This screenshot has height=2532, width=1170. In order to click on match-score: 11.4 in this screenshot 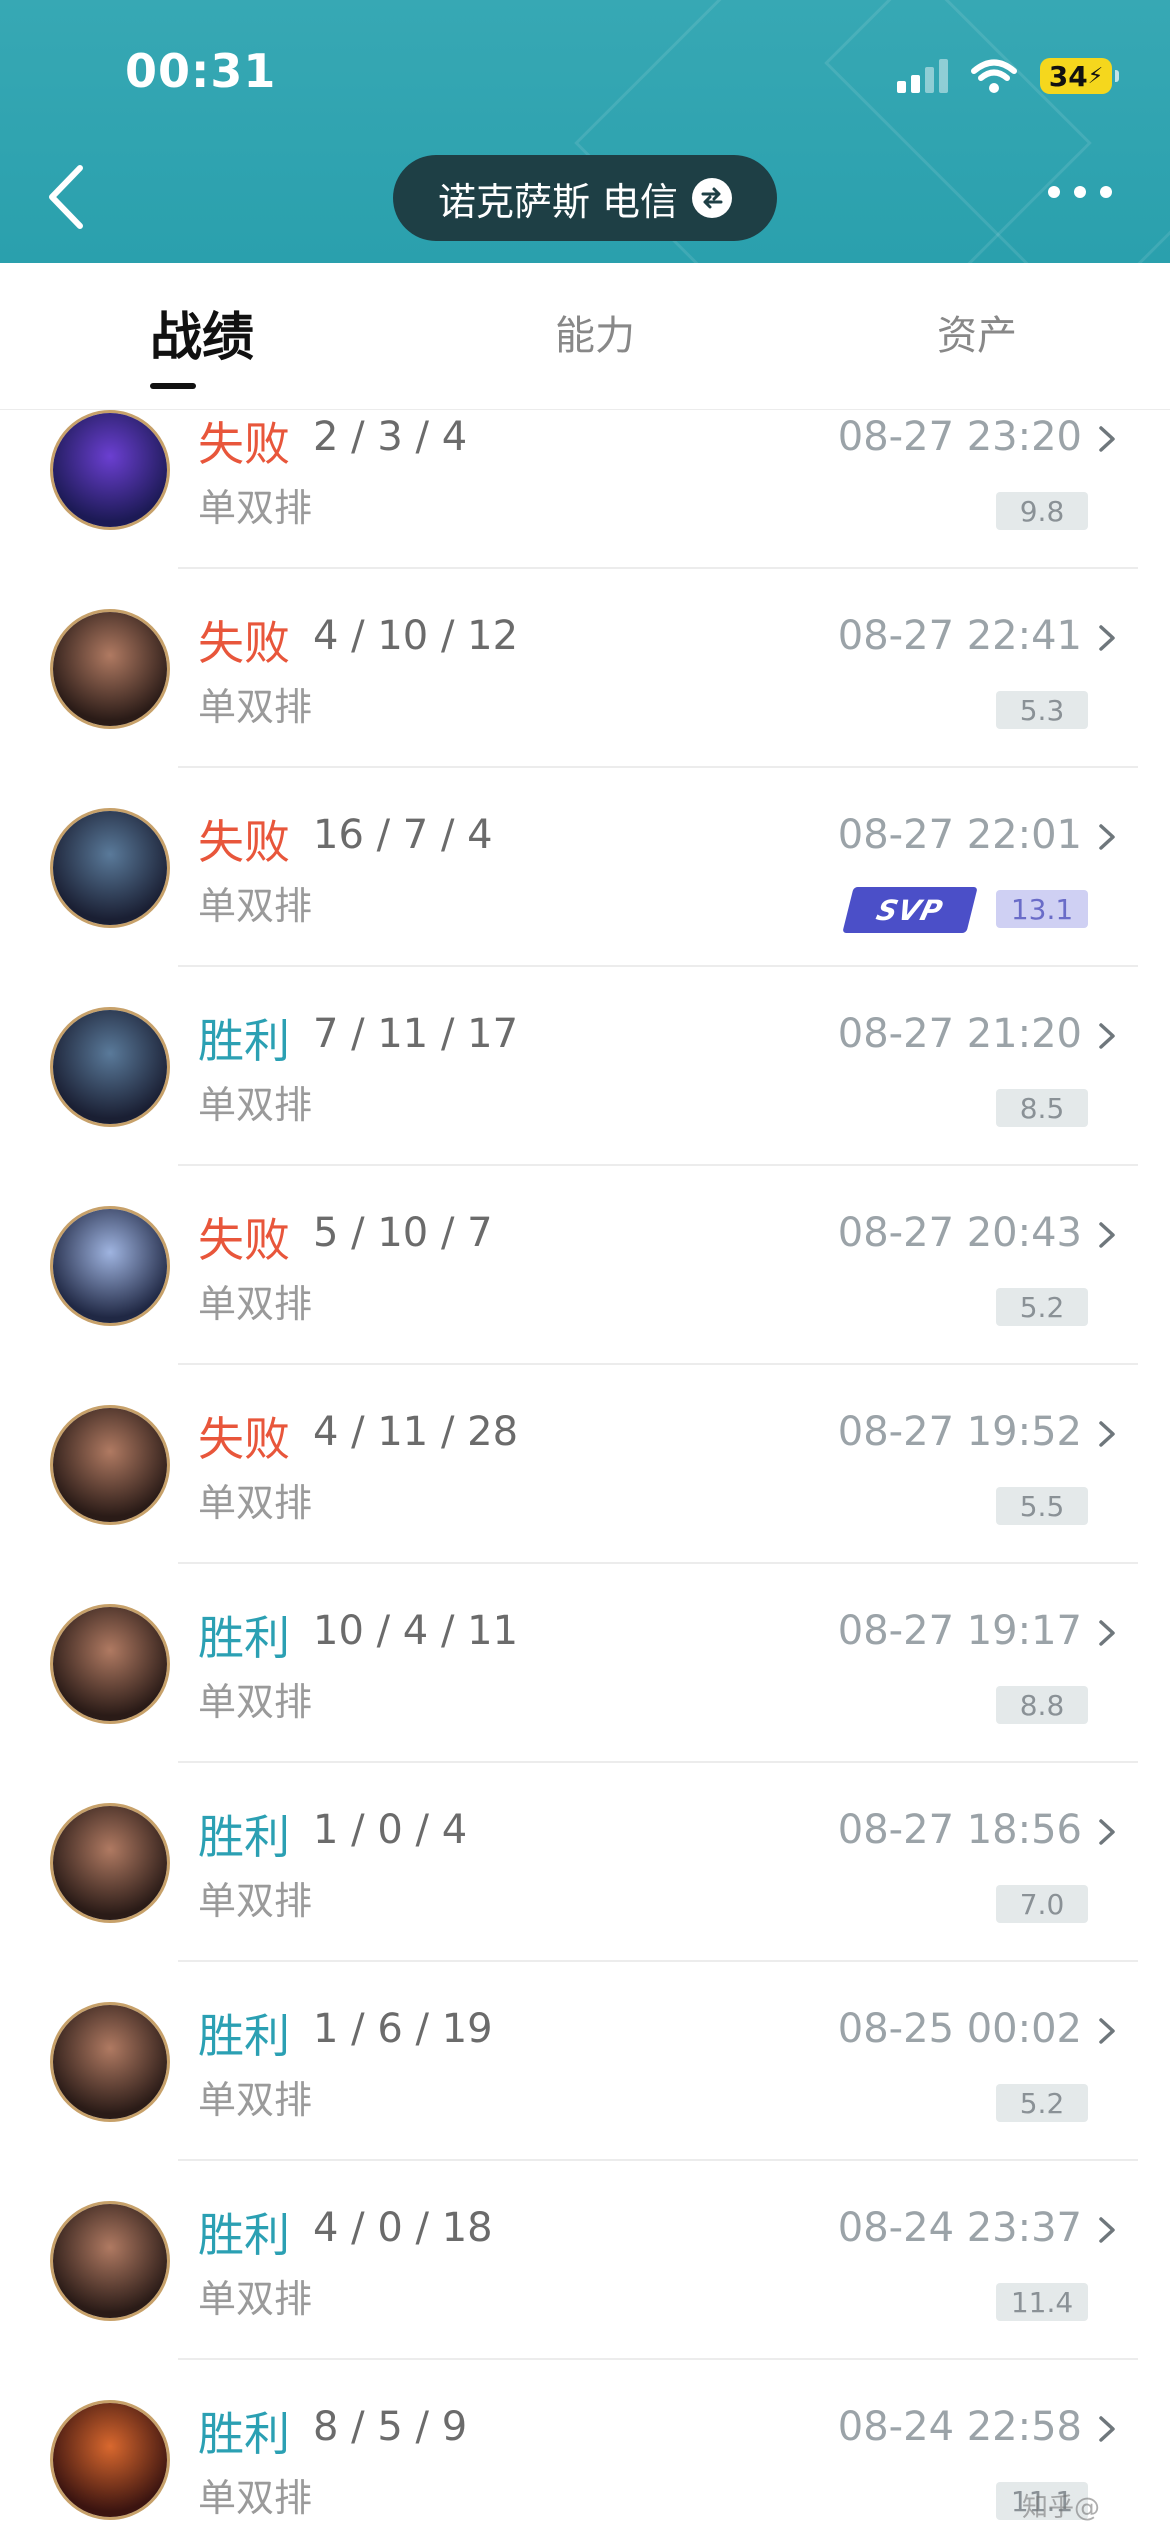, I will do `click(1042, 2302)`.